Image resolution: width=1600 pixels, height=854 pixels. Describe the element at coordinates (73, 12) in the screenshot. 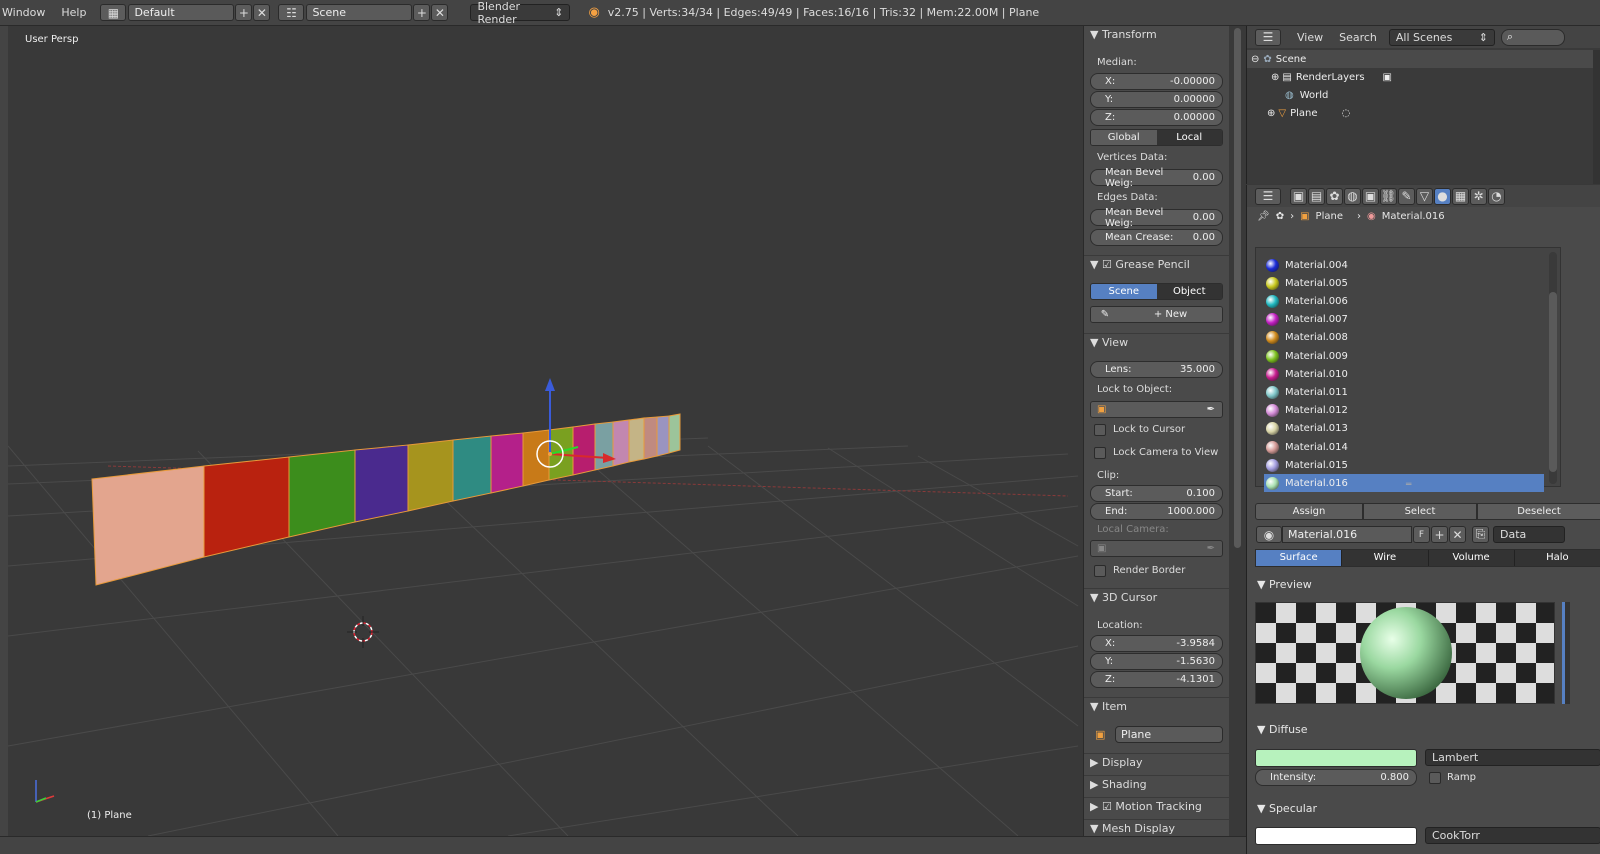

I see `menu-help: Help` at that location.